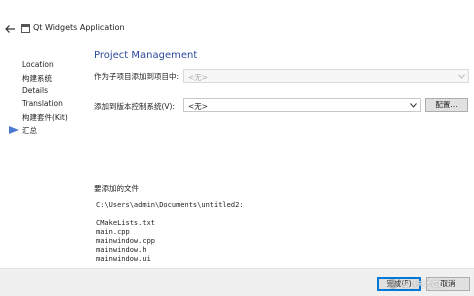 The image size is (474, 296). What do you see at coordinates (135, 106) in the screenshot?
I see `version-control-label: 添加到版本控制系统(V):` at bounding box center [135, 106].